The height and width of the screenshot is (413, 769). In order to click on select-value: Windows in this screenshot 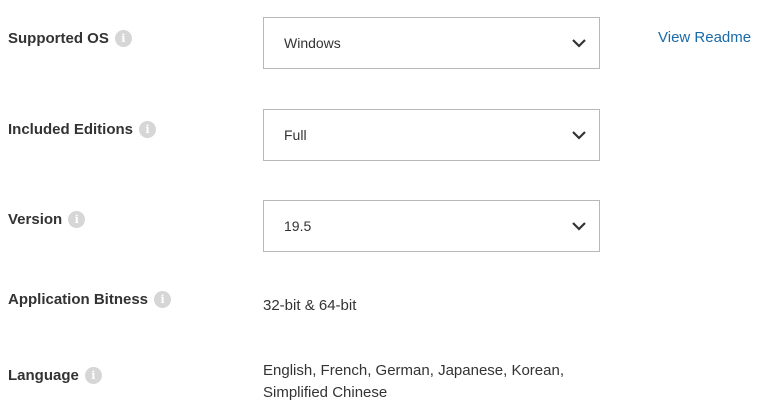, I will do `click(312, 43)`.